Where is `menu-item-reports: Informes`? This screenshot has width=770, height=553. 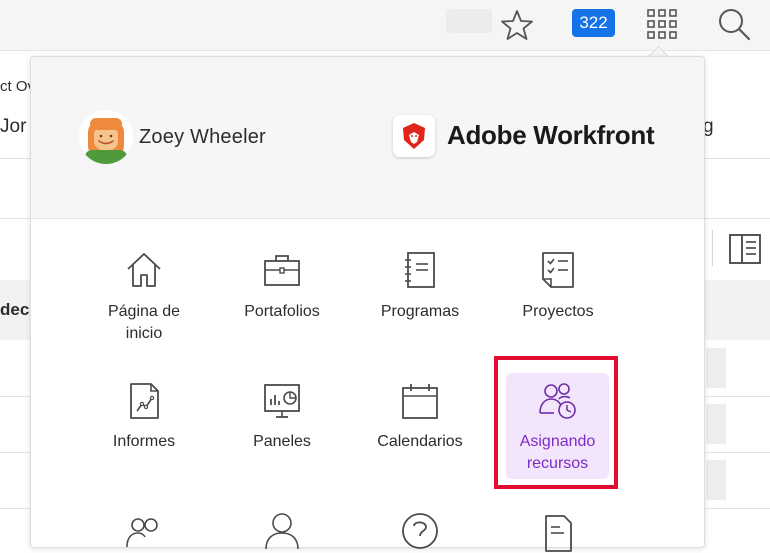
menu-item-reports: Informes is located at coordinates (144, 428).